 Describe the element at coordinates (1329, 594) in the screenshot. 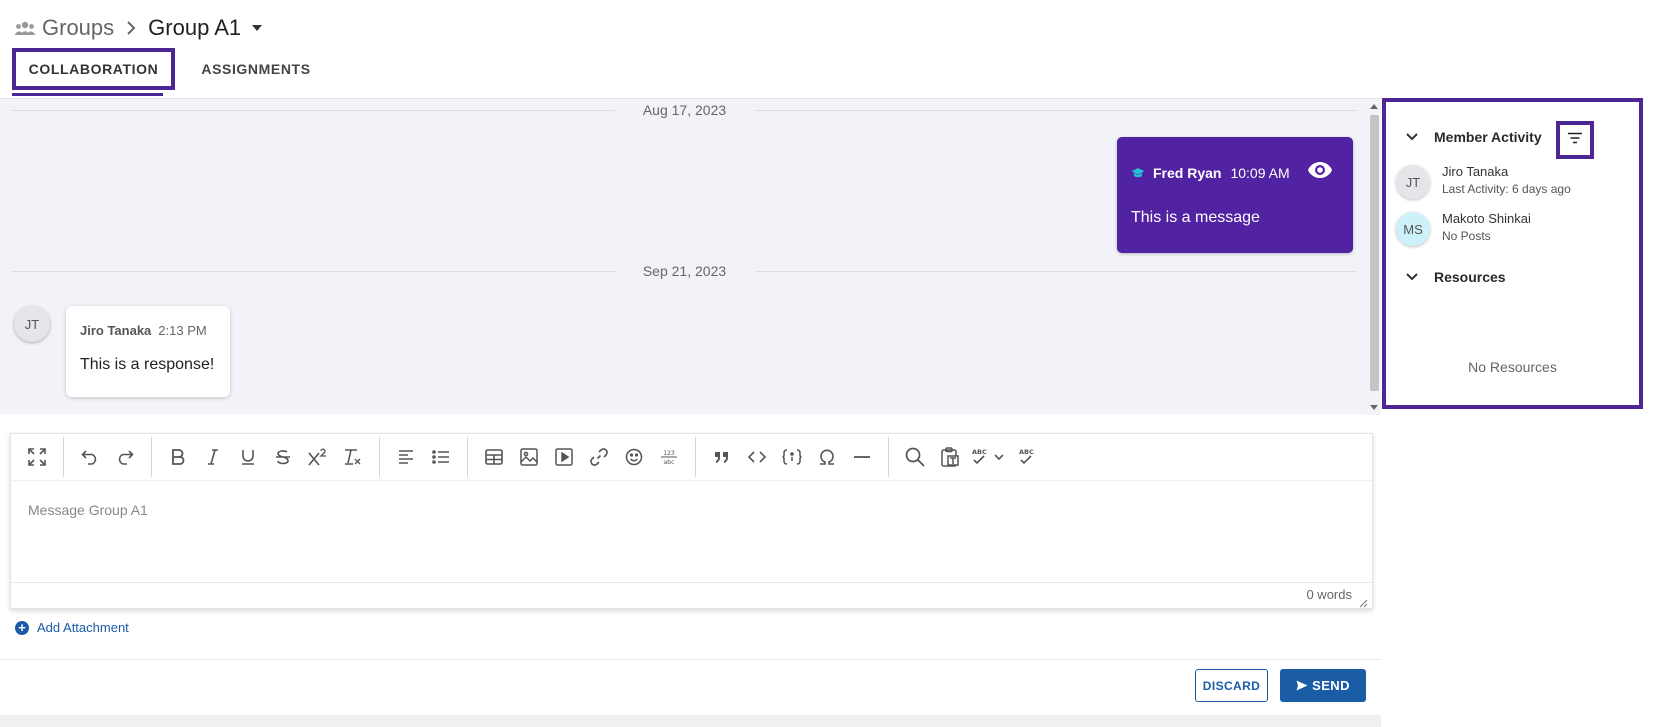

I see `word-count: 0 words` at that location.